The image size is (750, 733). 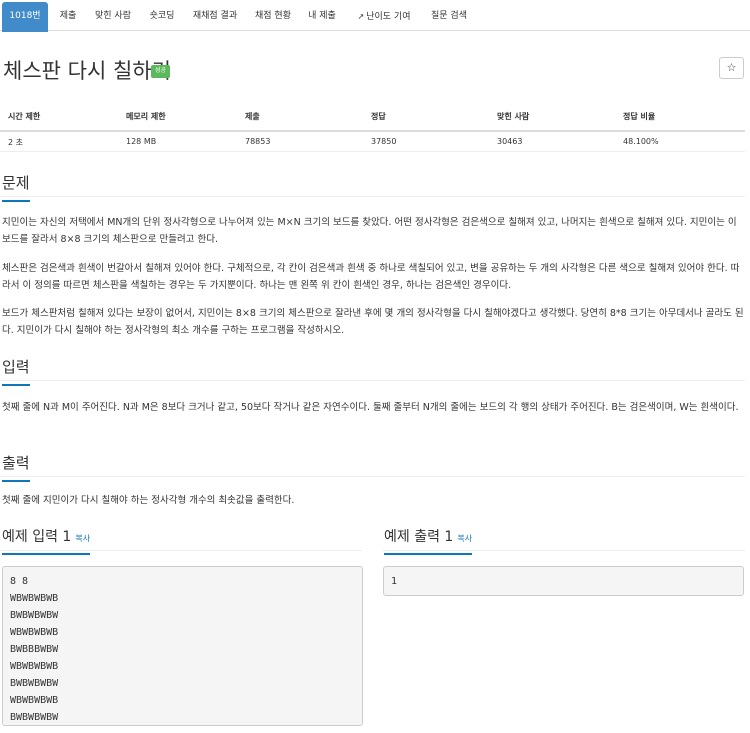 I want to click on tab-difficulty-label: 난이도 기여, so click(x=388, y=17).